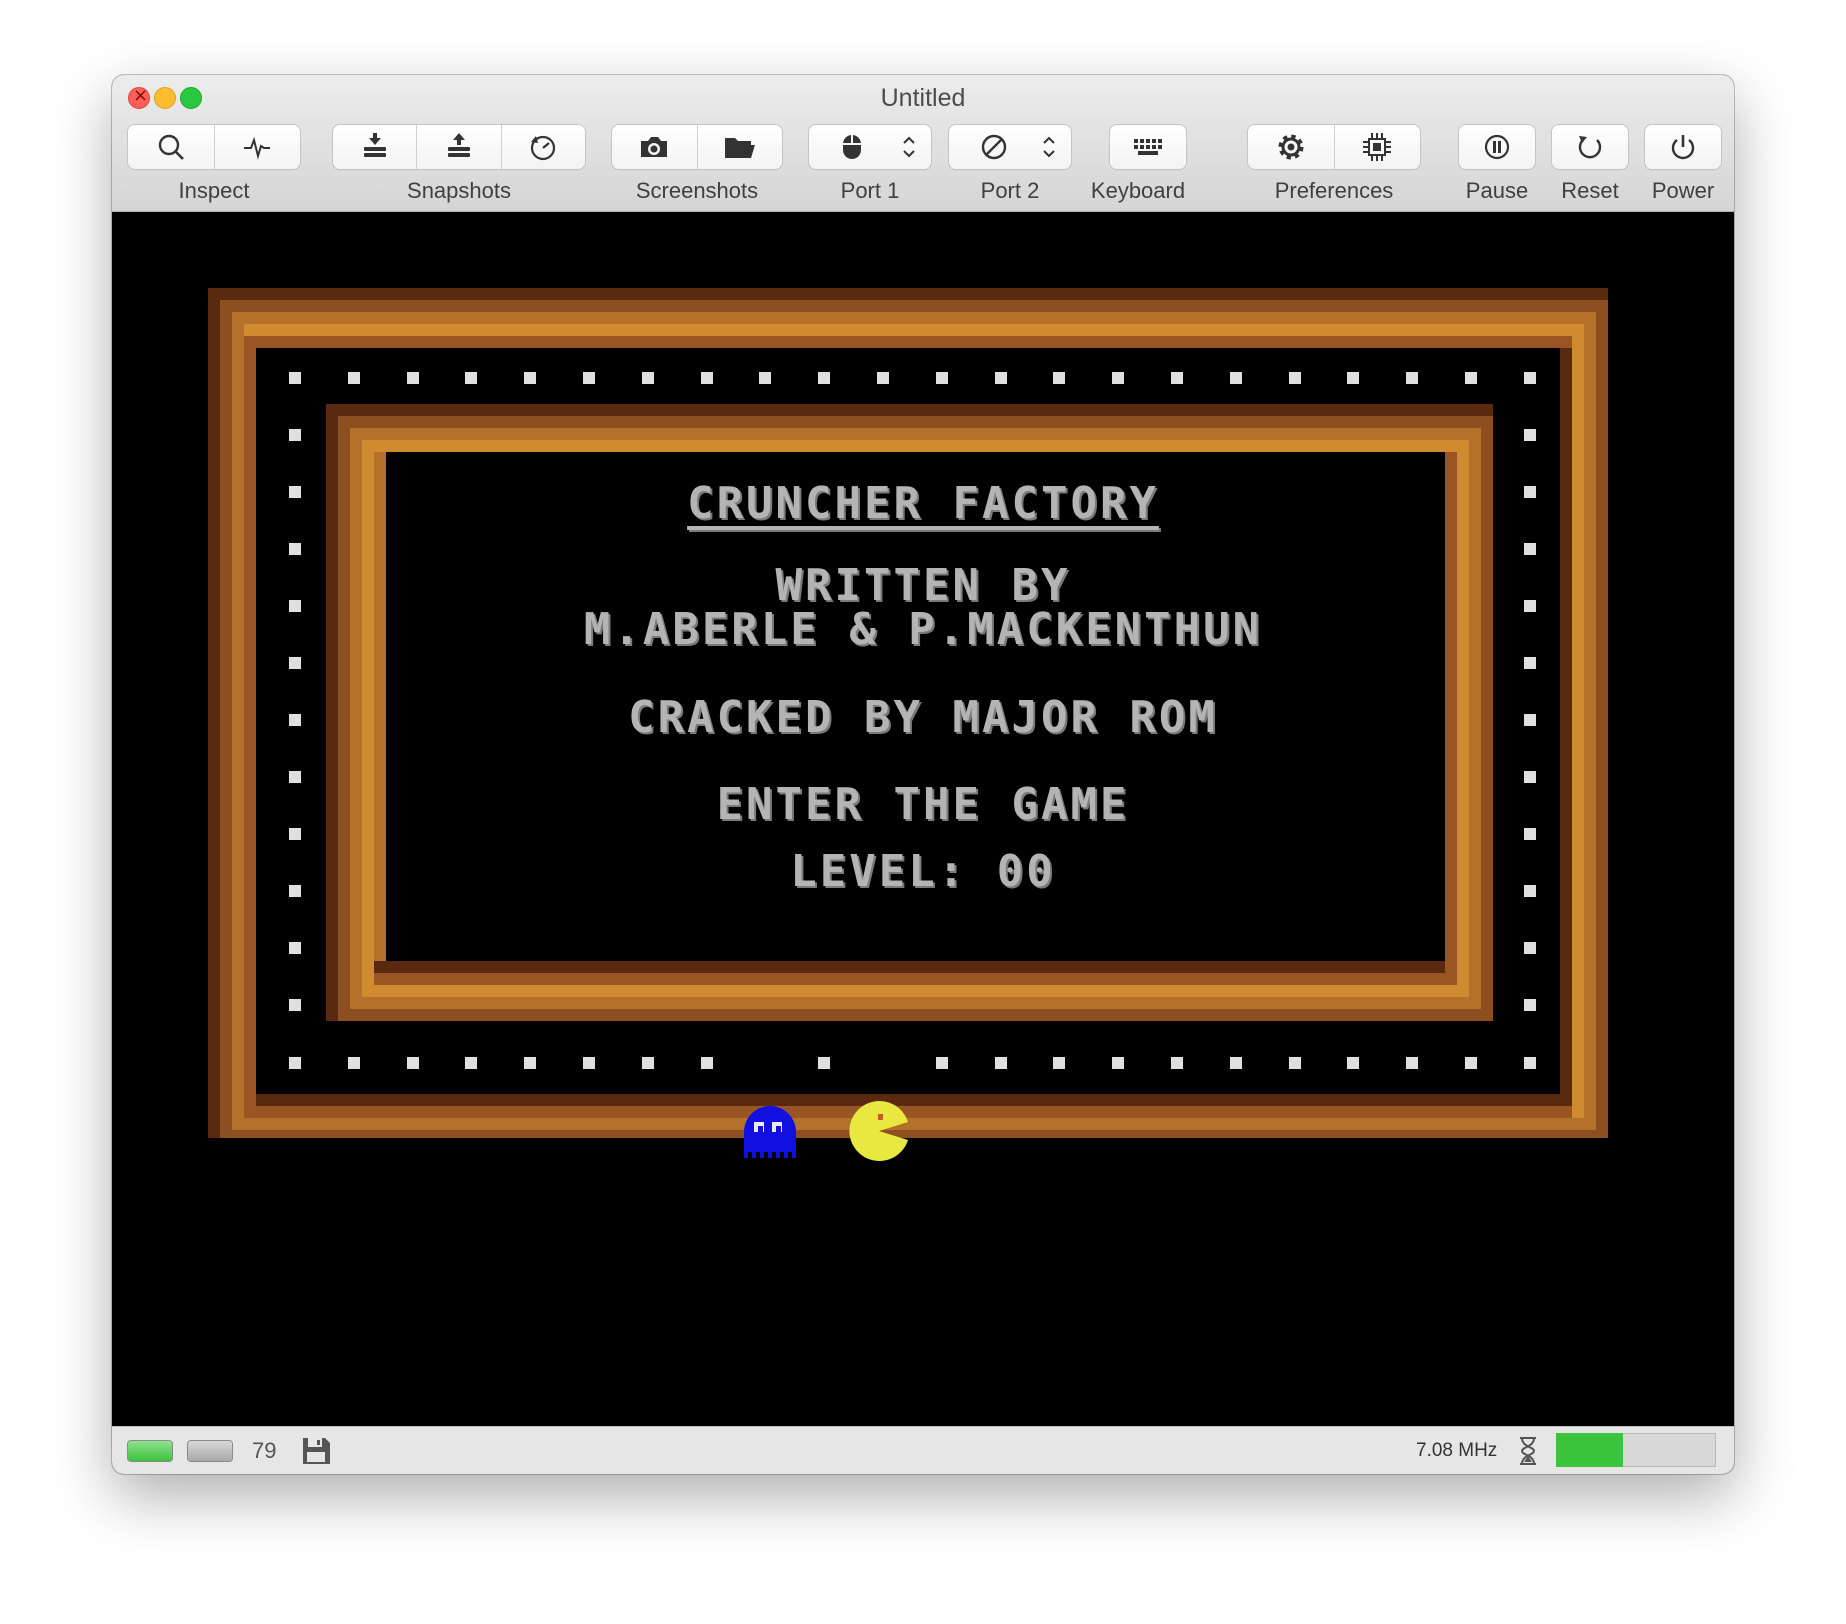 The image size is (1846, 1624). What do you see at coordinates (1683, 190) in the screenshot?
I see `power-label: Power` at bounding box center [1683, 190].